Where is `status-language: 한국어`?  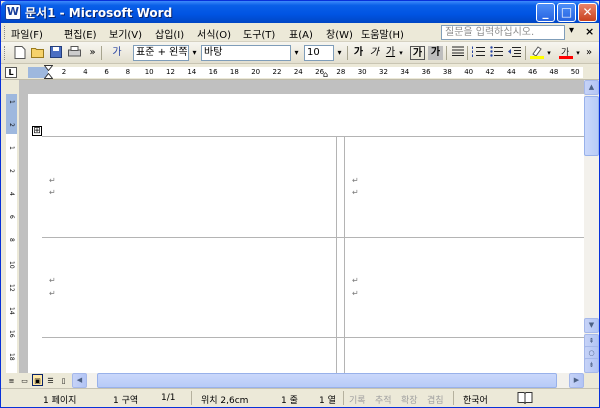 status-language: 한국어 is located at coordinates (475, 399).